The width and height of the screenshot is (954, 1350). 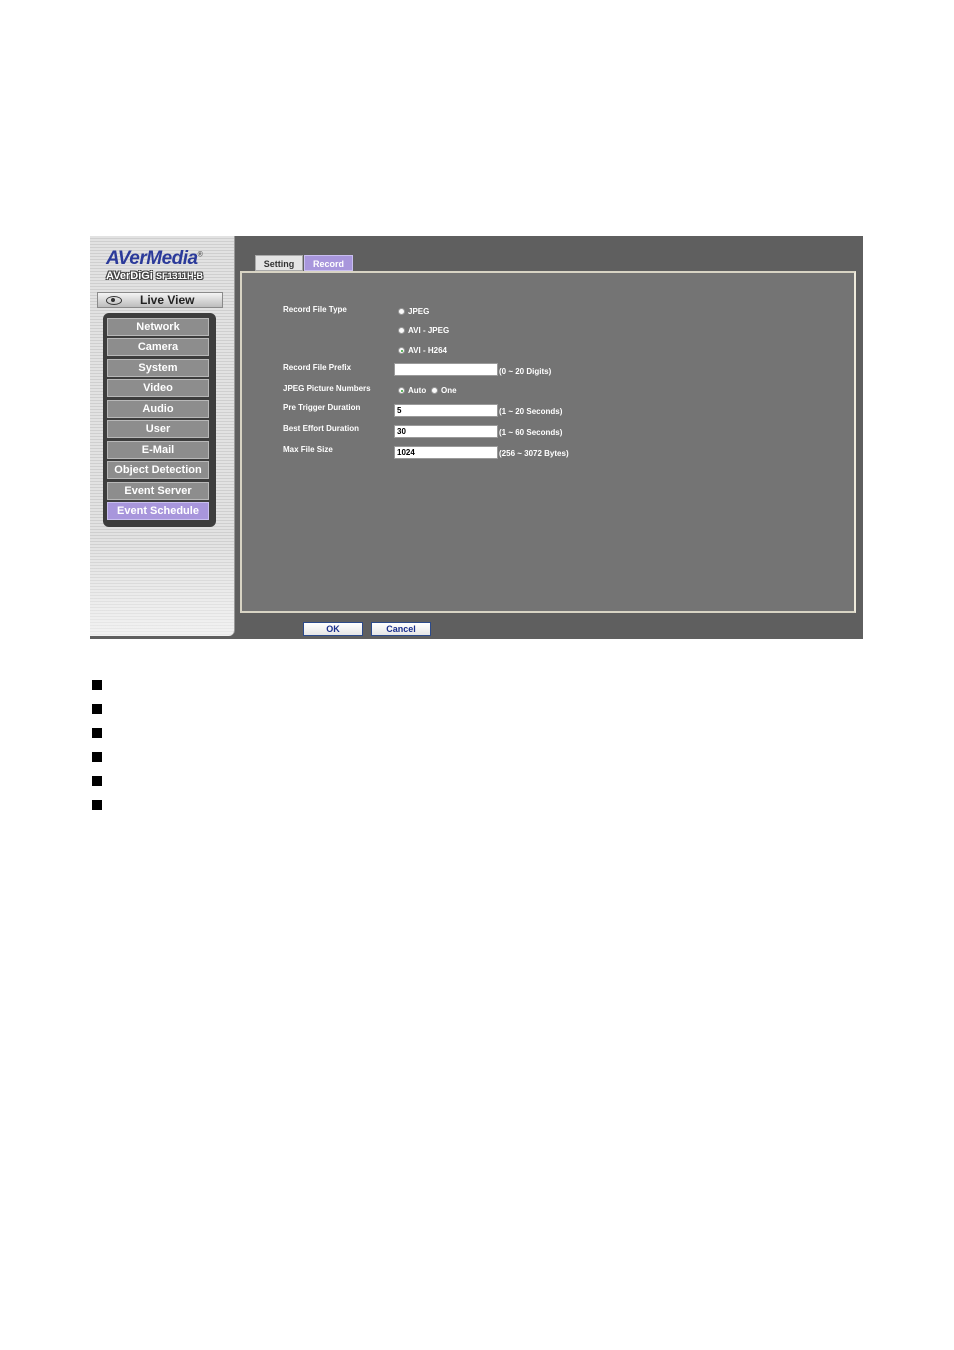 What do you see at coordinates (417, 390) in the screenshot?
I see `radio-auto-label: Auto` at bounding box center [417, 390].